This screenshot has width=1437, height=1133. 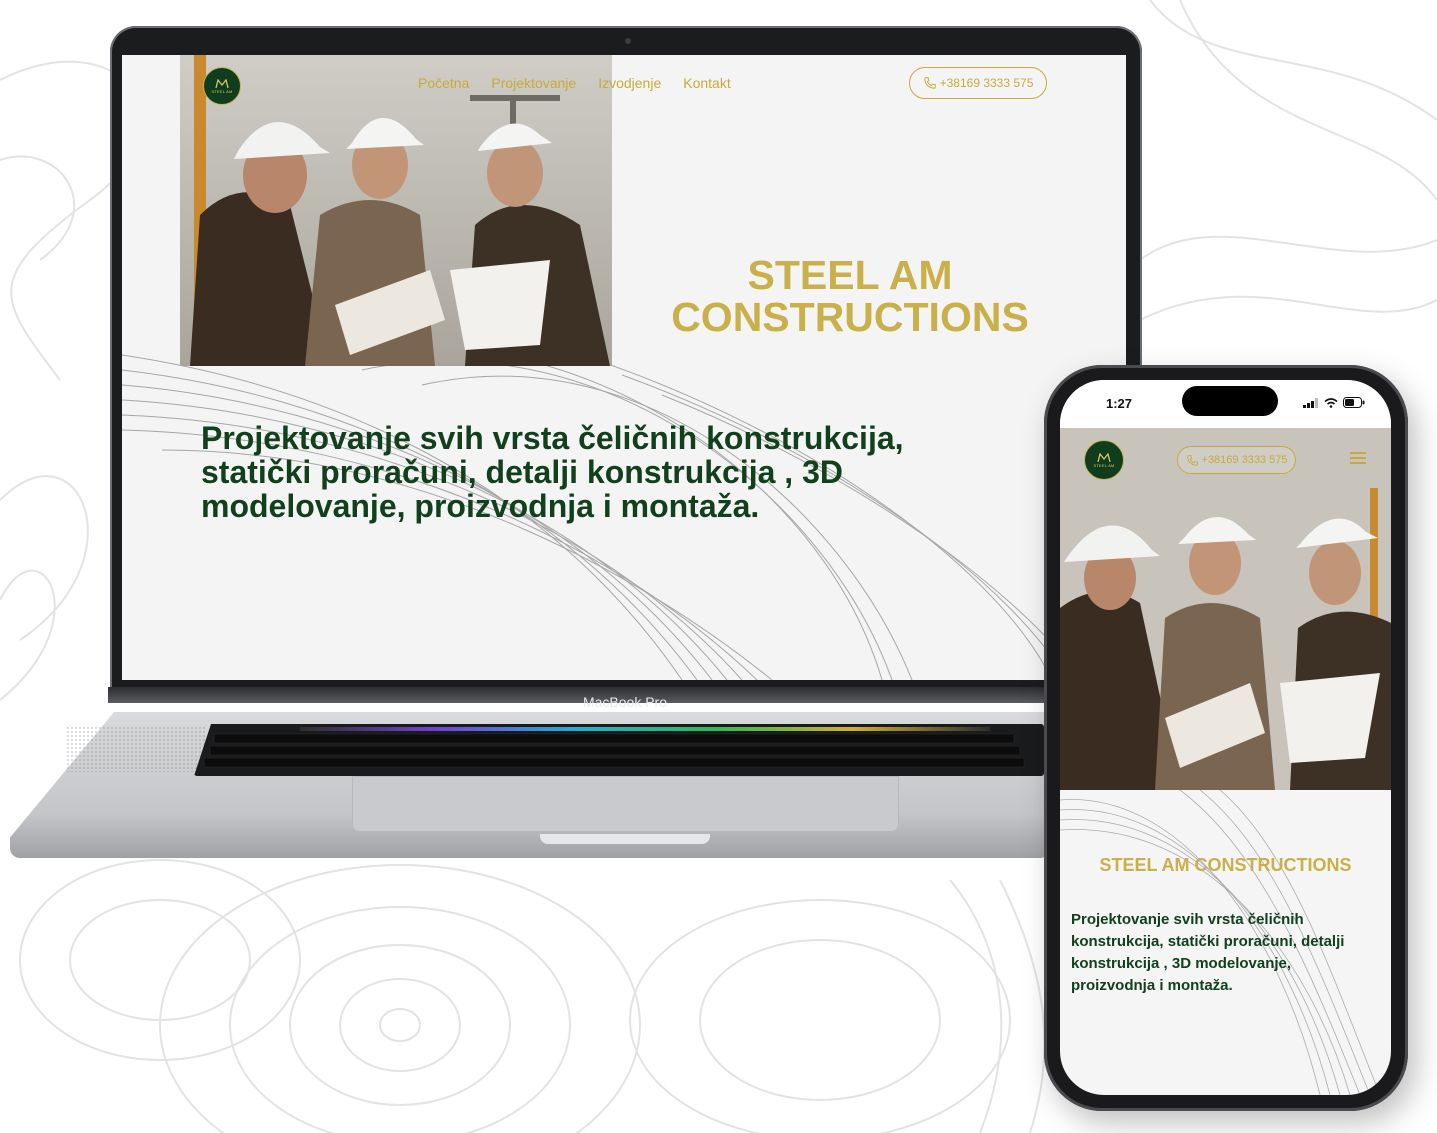 I want to click on hero-title-line2: CONSTRUCTIONS, so click(x=850, y=317).